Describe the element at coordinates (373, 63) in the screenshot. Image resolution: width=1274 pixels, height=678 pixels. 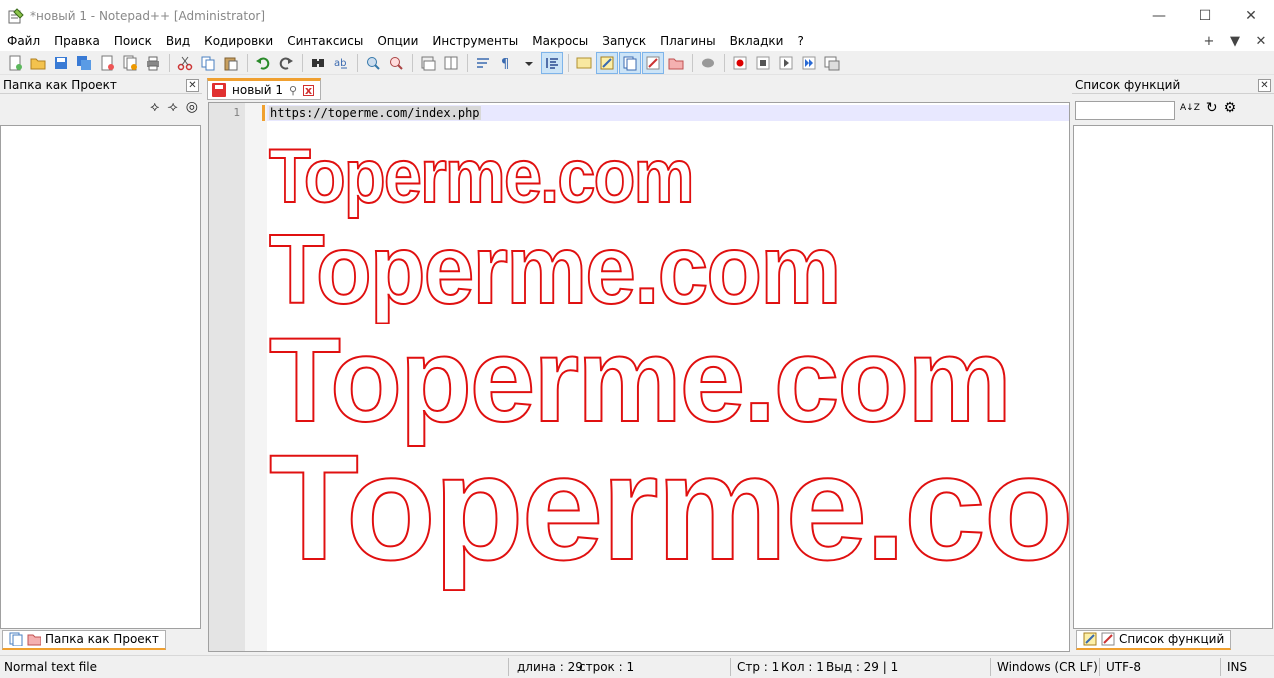
I see `zoom-in-icon` at that location.